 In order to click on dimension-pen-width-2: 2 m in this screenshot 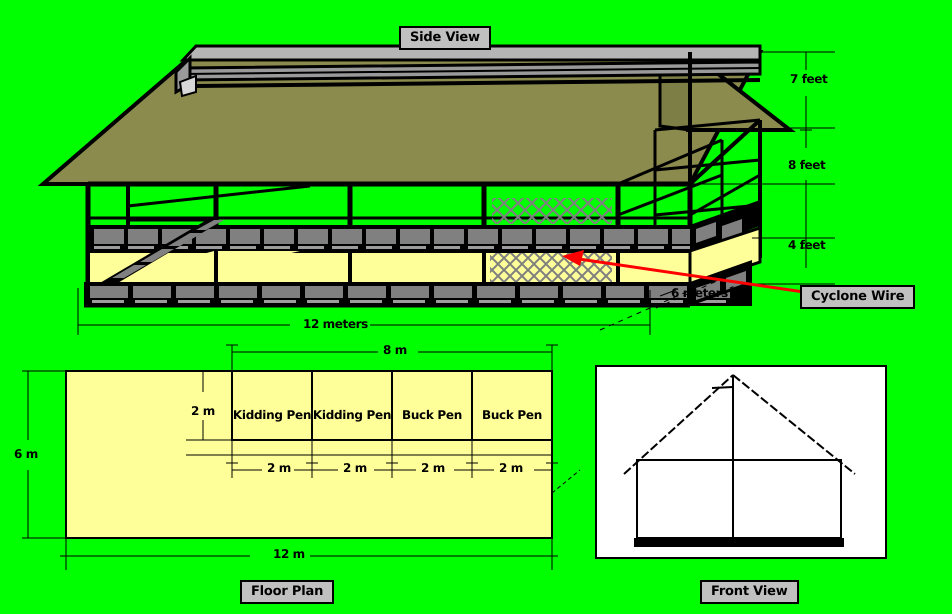, I will do `click(355, 468)`.